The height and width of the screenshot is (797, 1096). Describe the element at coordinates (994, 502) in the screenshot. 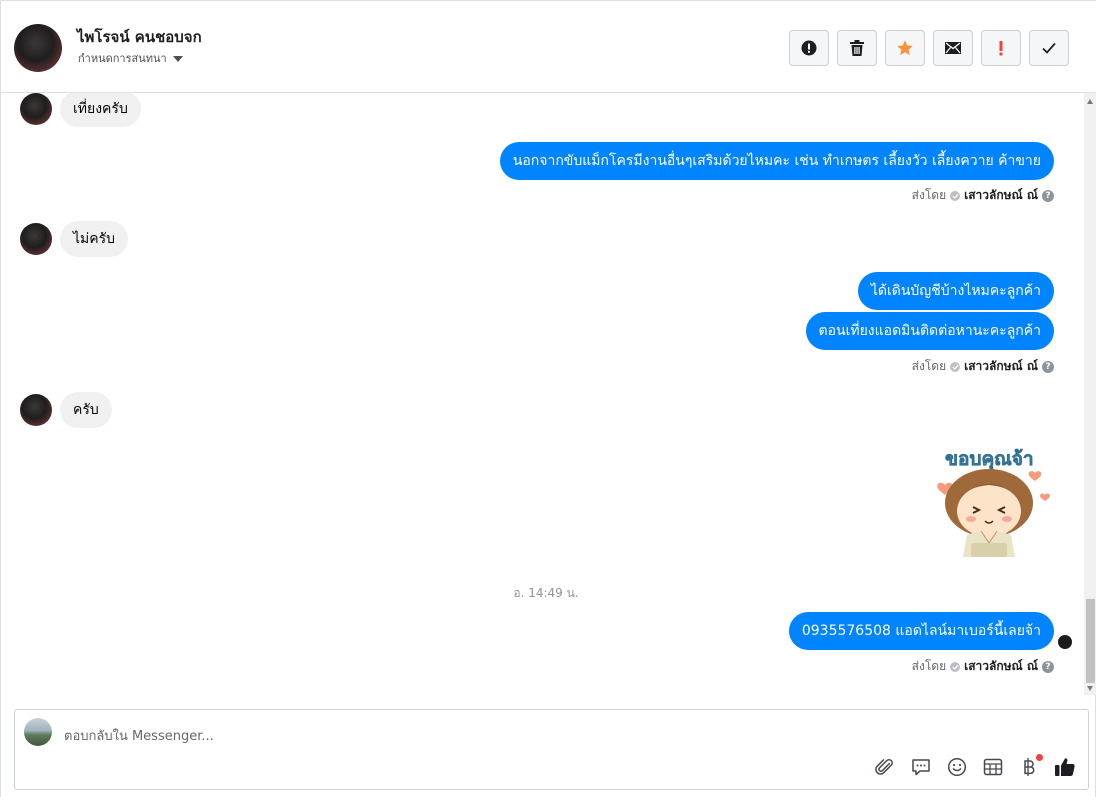

I see `thank-you-sticker: ขอบคุณจ้า` at that location.